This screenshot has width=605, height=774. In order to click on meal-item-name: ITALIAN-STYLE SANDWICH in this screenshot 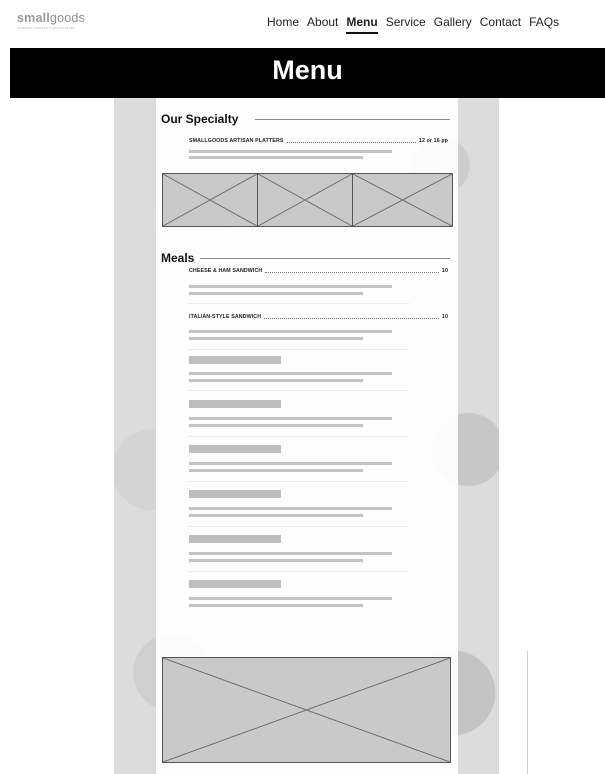, I will do `click(225, 317)`.